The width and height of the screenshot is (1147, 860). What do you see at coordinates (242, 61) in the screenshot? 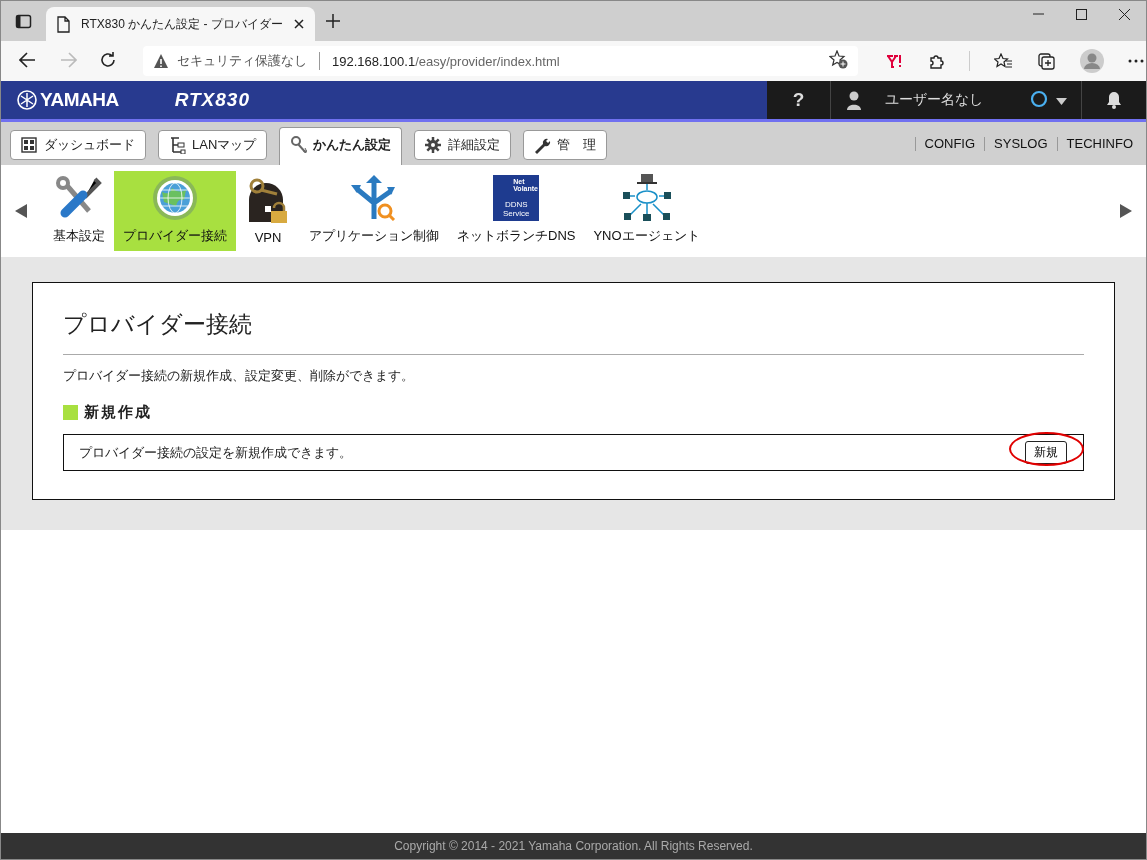
I see `security-label: セキュリティ保護なし` at bounding box center [242, 61].